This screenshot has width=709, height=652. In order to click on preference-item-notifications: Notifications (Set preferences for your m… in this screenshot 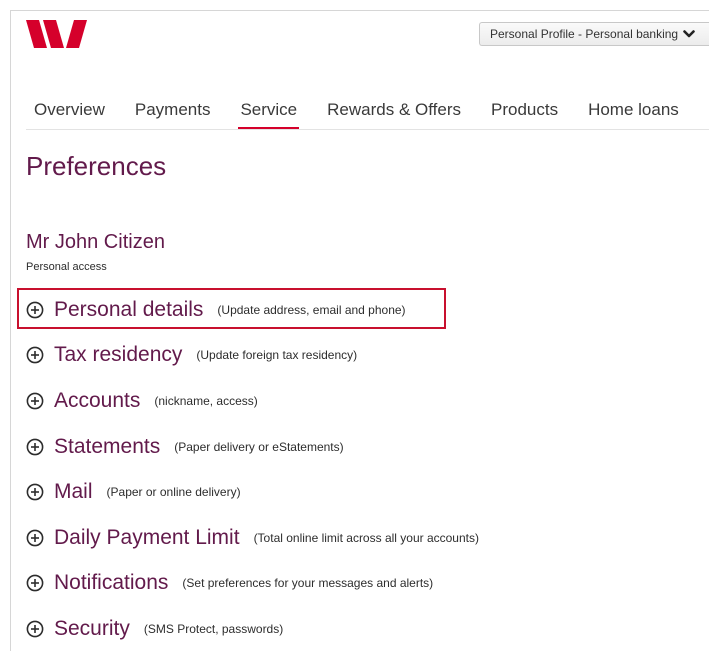, I will do `click(252, 584)`.